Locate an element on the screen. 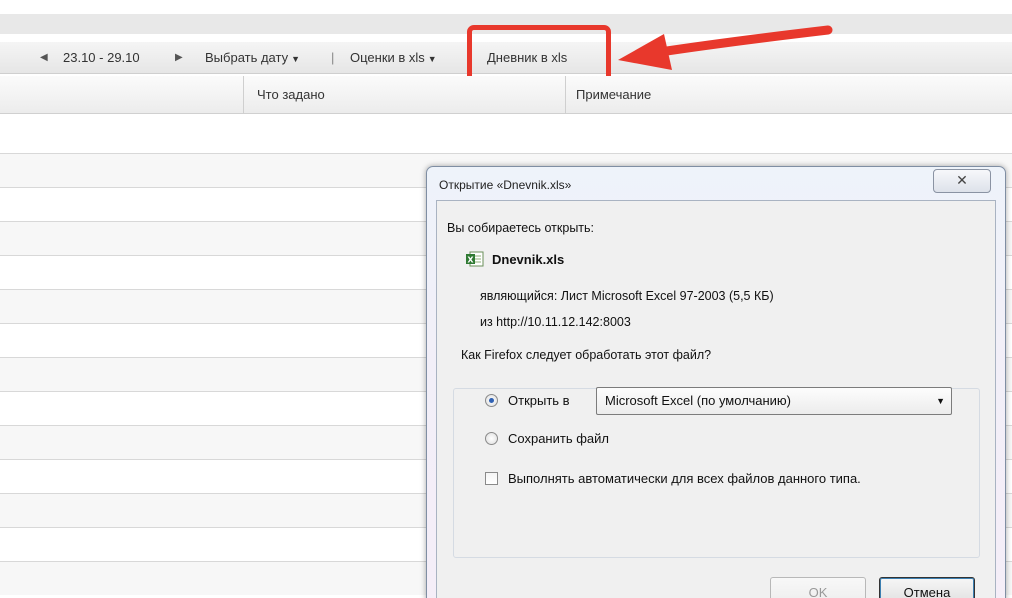  close-icon: ✕ is located at coordinates (962, 180).